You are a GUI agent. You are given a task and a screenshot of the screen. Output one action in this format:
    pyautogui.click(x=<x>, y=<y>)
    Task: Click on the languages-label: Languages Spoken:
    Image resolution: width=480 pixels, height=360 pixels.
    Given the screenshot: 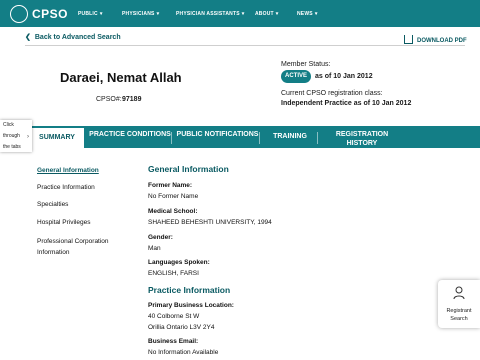 What is the action you would take?
    pyautogui.click(x=179, y=262)
    